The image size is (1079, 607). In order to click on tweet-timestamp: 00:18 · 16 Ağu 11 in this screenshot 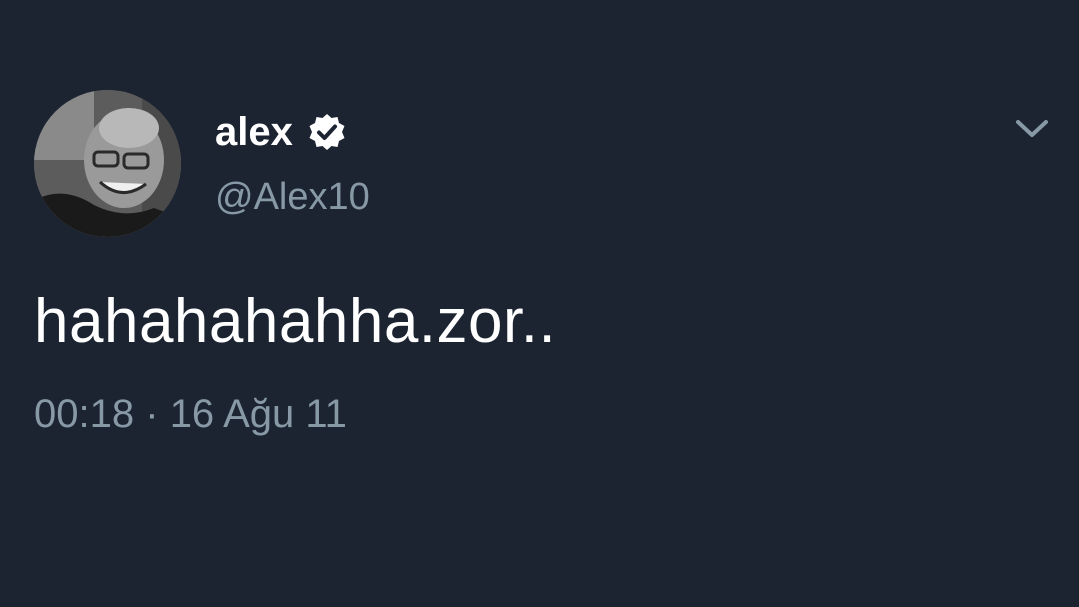, I will do `click(190, 414)`.